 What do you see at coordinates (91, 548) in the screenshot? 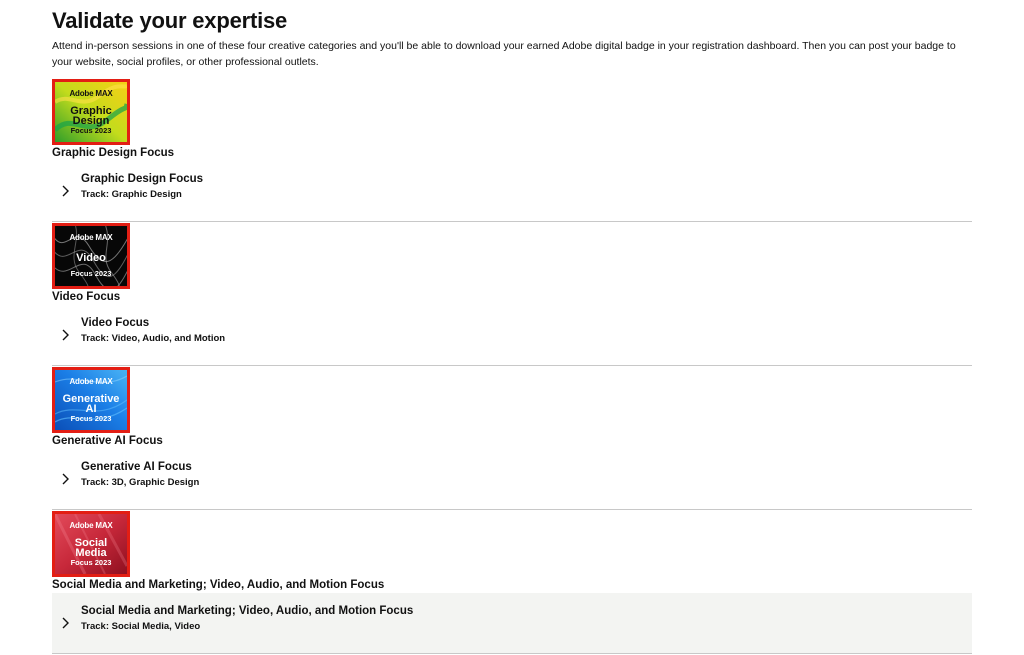
I see `badge-name: Social Media` at bounding box center [91, 548].